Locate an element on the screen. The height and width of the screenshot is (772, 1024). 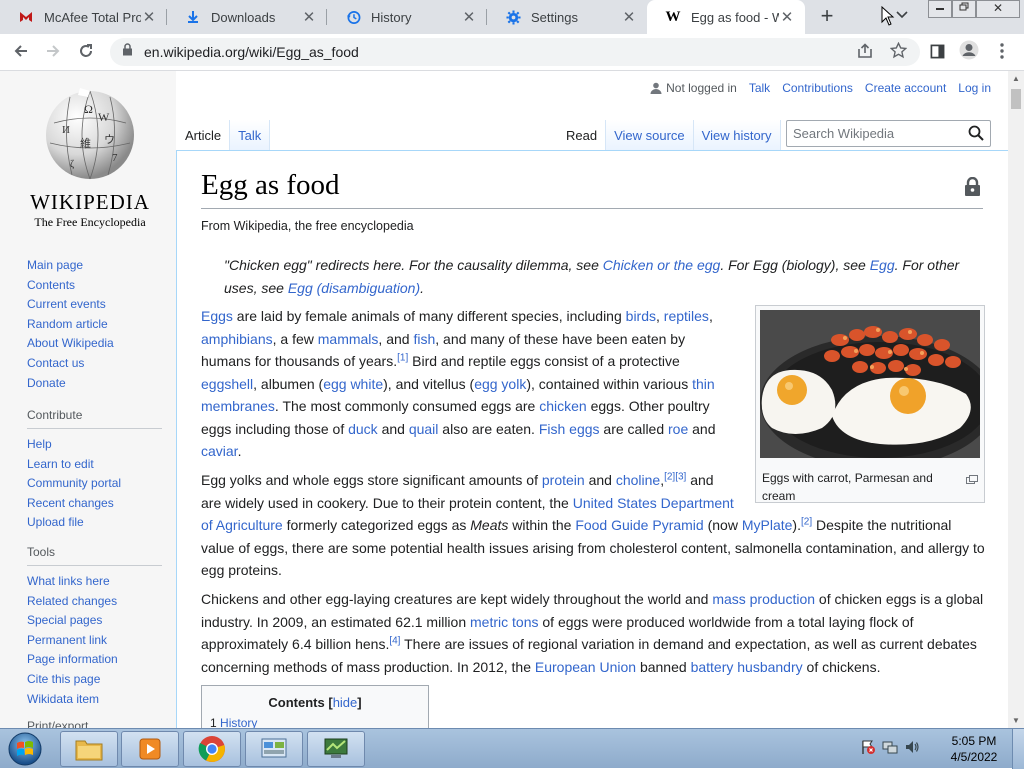
taskbar-chrome is located at coordinates (212, 749).